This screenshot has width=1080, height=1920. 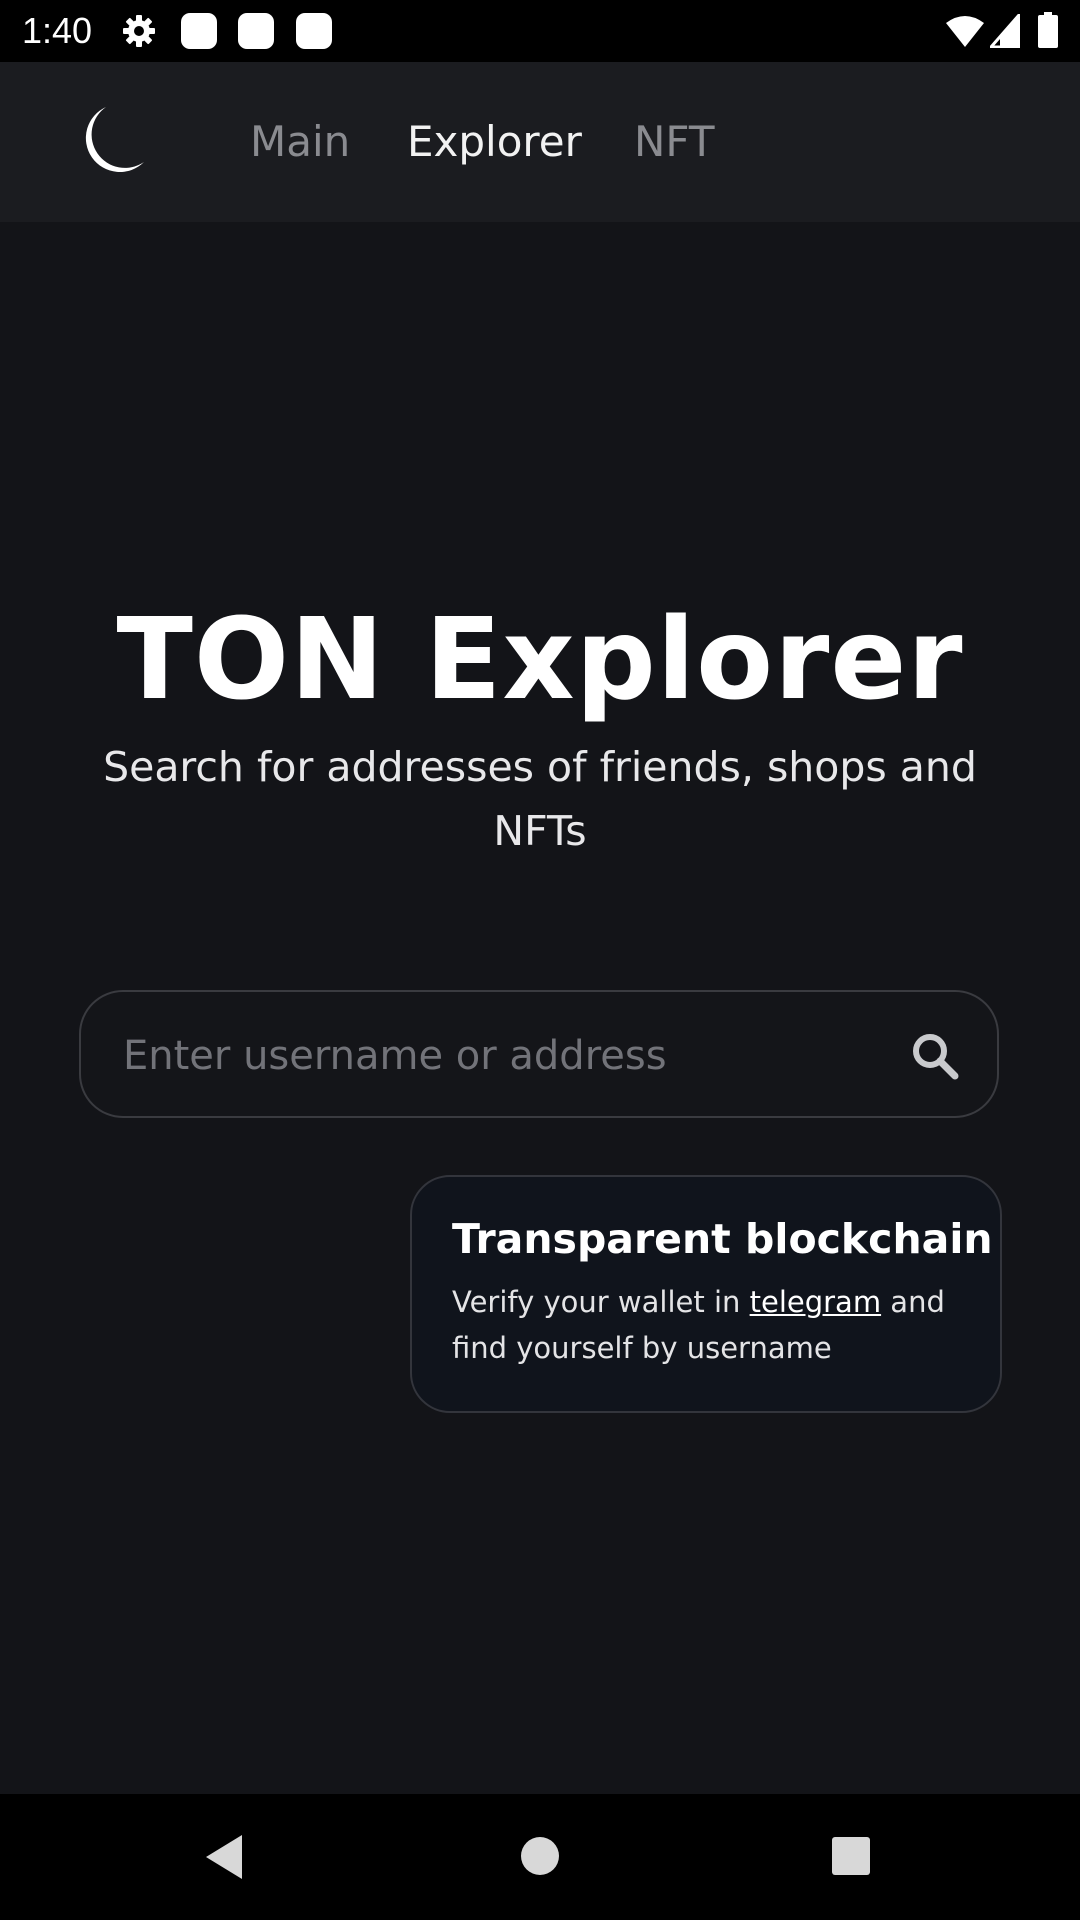 I want to click on top-navigation: Main Explorer NFT, so click(x=540, y=142).